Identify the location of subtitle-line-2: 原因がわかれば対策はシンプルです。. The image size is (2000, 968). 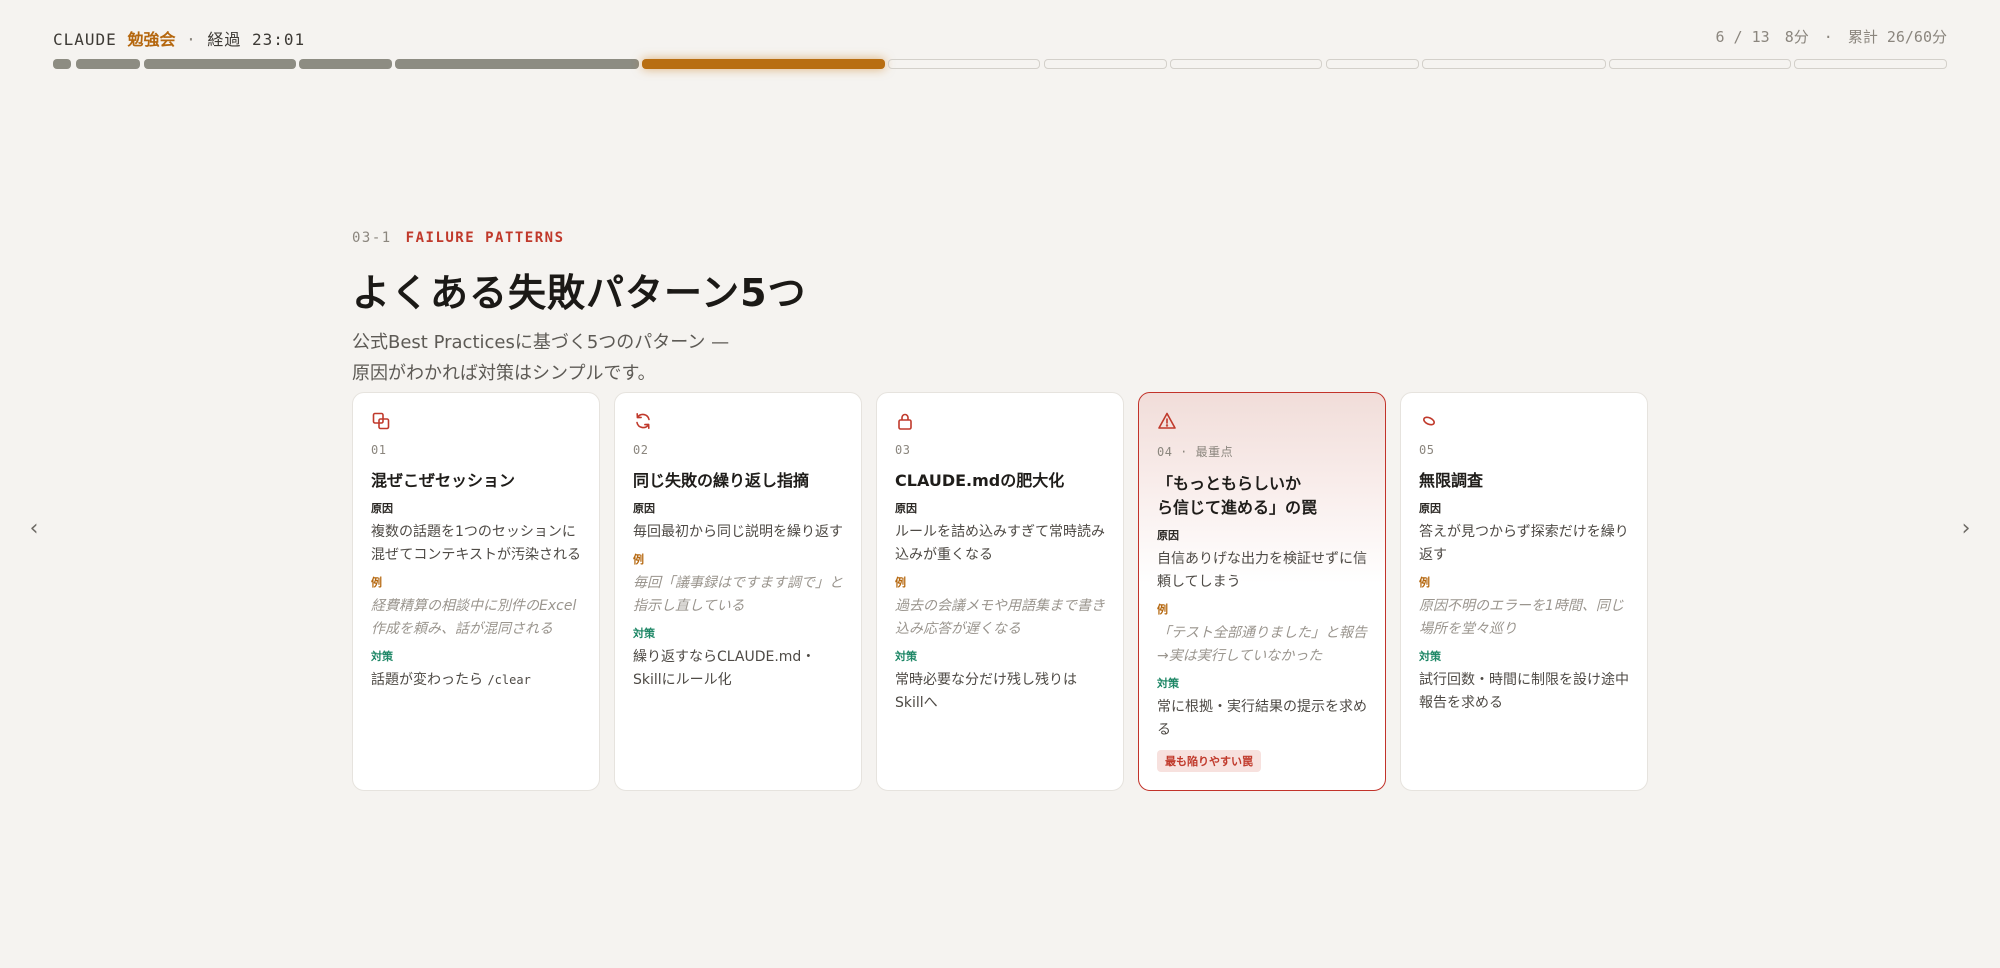
(504, 373).